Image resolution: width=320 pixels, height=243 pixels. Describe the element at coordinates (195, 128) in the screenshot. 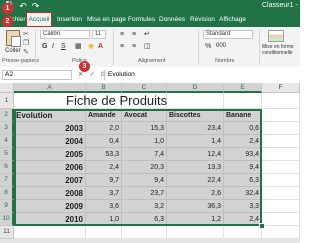

I see `value-cell: 23,4` at that location.